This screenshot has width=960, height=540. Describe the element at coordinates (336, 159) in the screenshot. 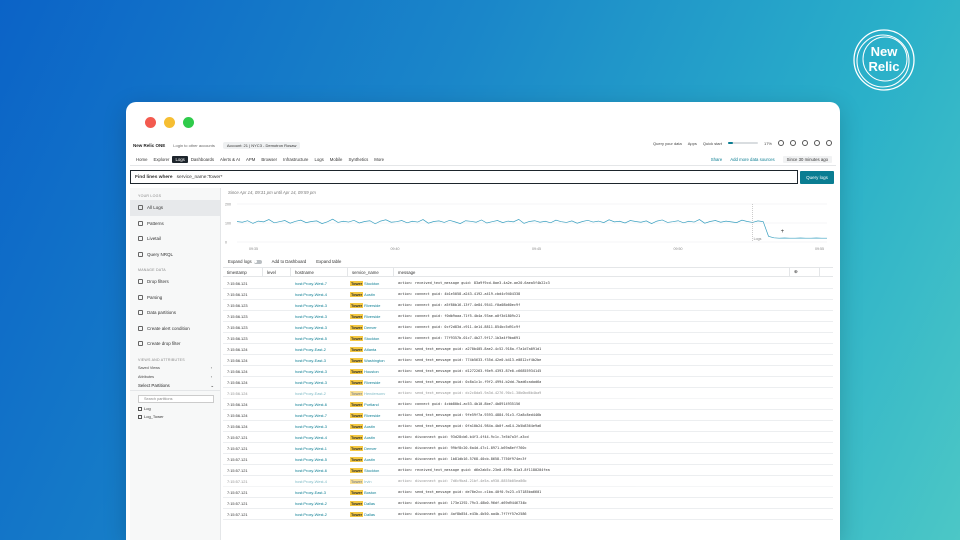

I see `nav-item-mobile: Mobile` at that location.